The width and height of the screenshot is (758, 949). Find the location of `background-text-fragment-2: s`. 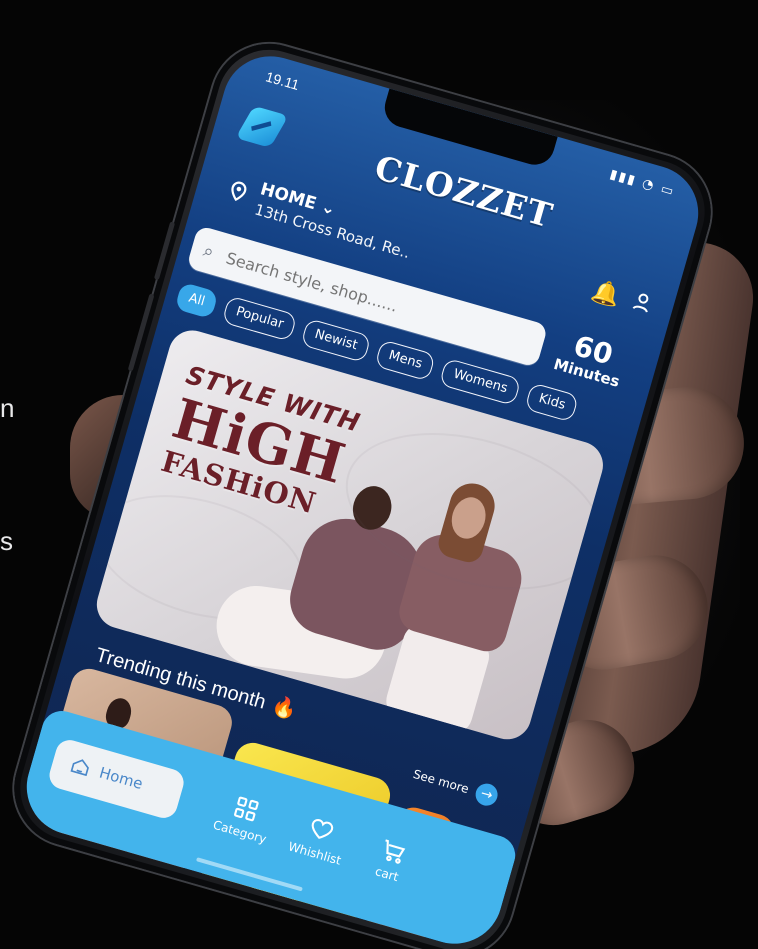

background-text-fragment-2: s is located at coordinates (6, 541).